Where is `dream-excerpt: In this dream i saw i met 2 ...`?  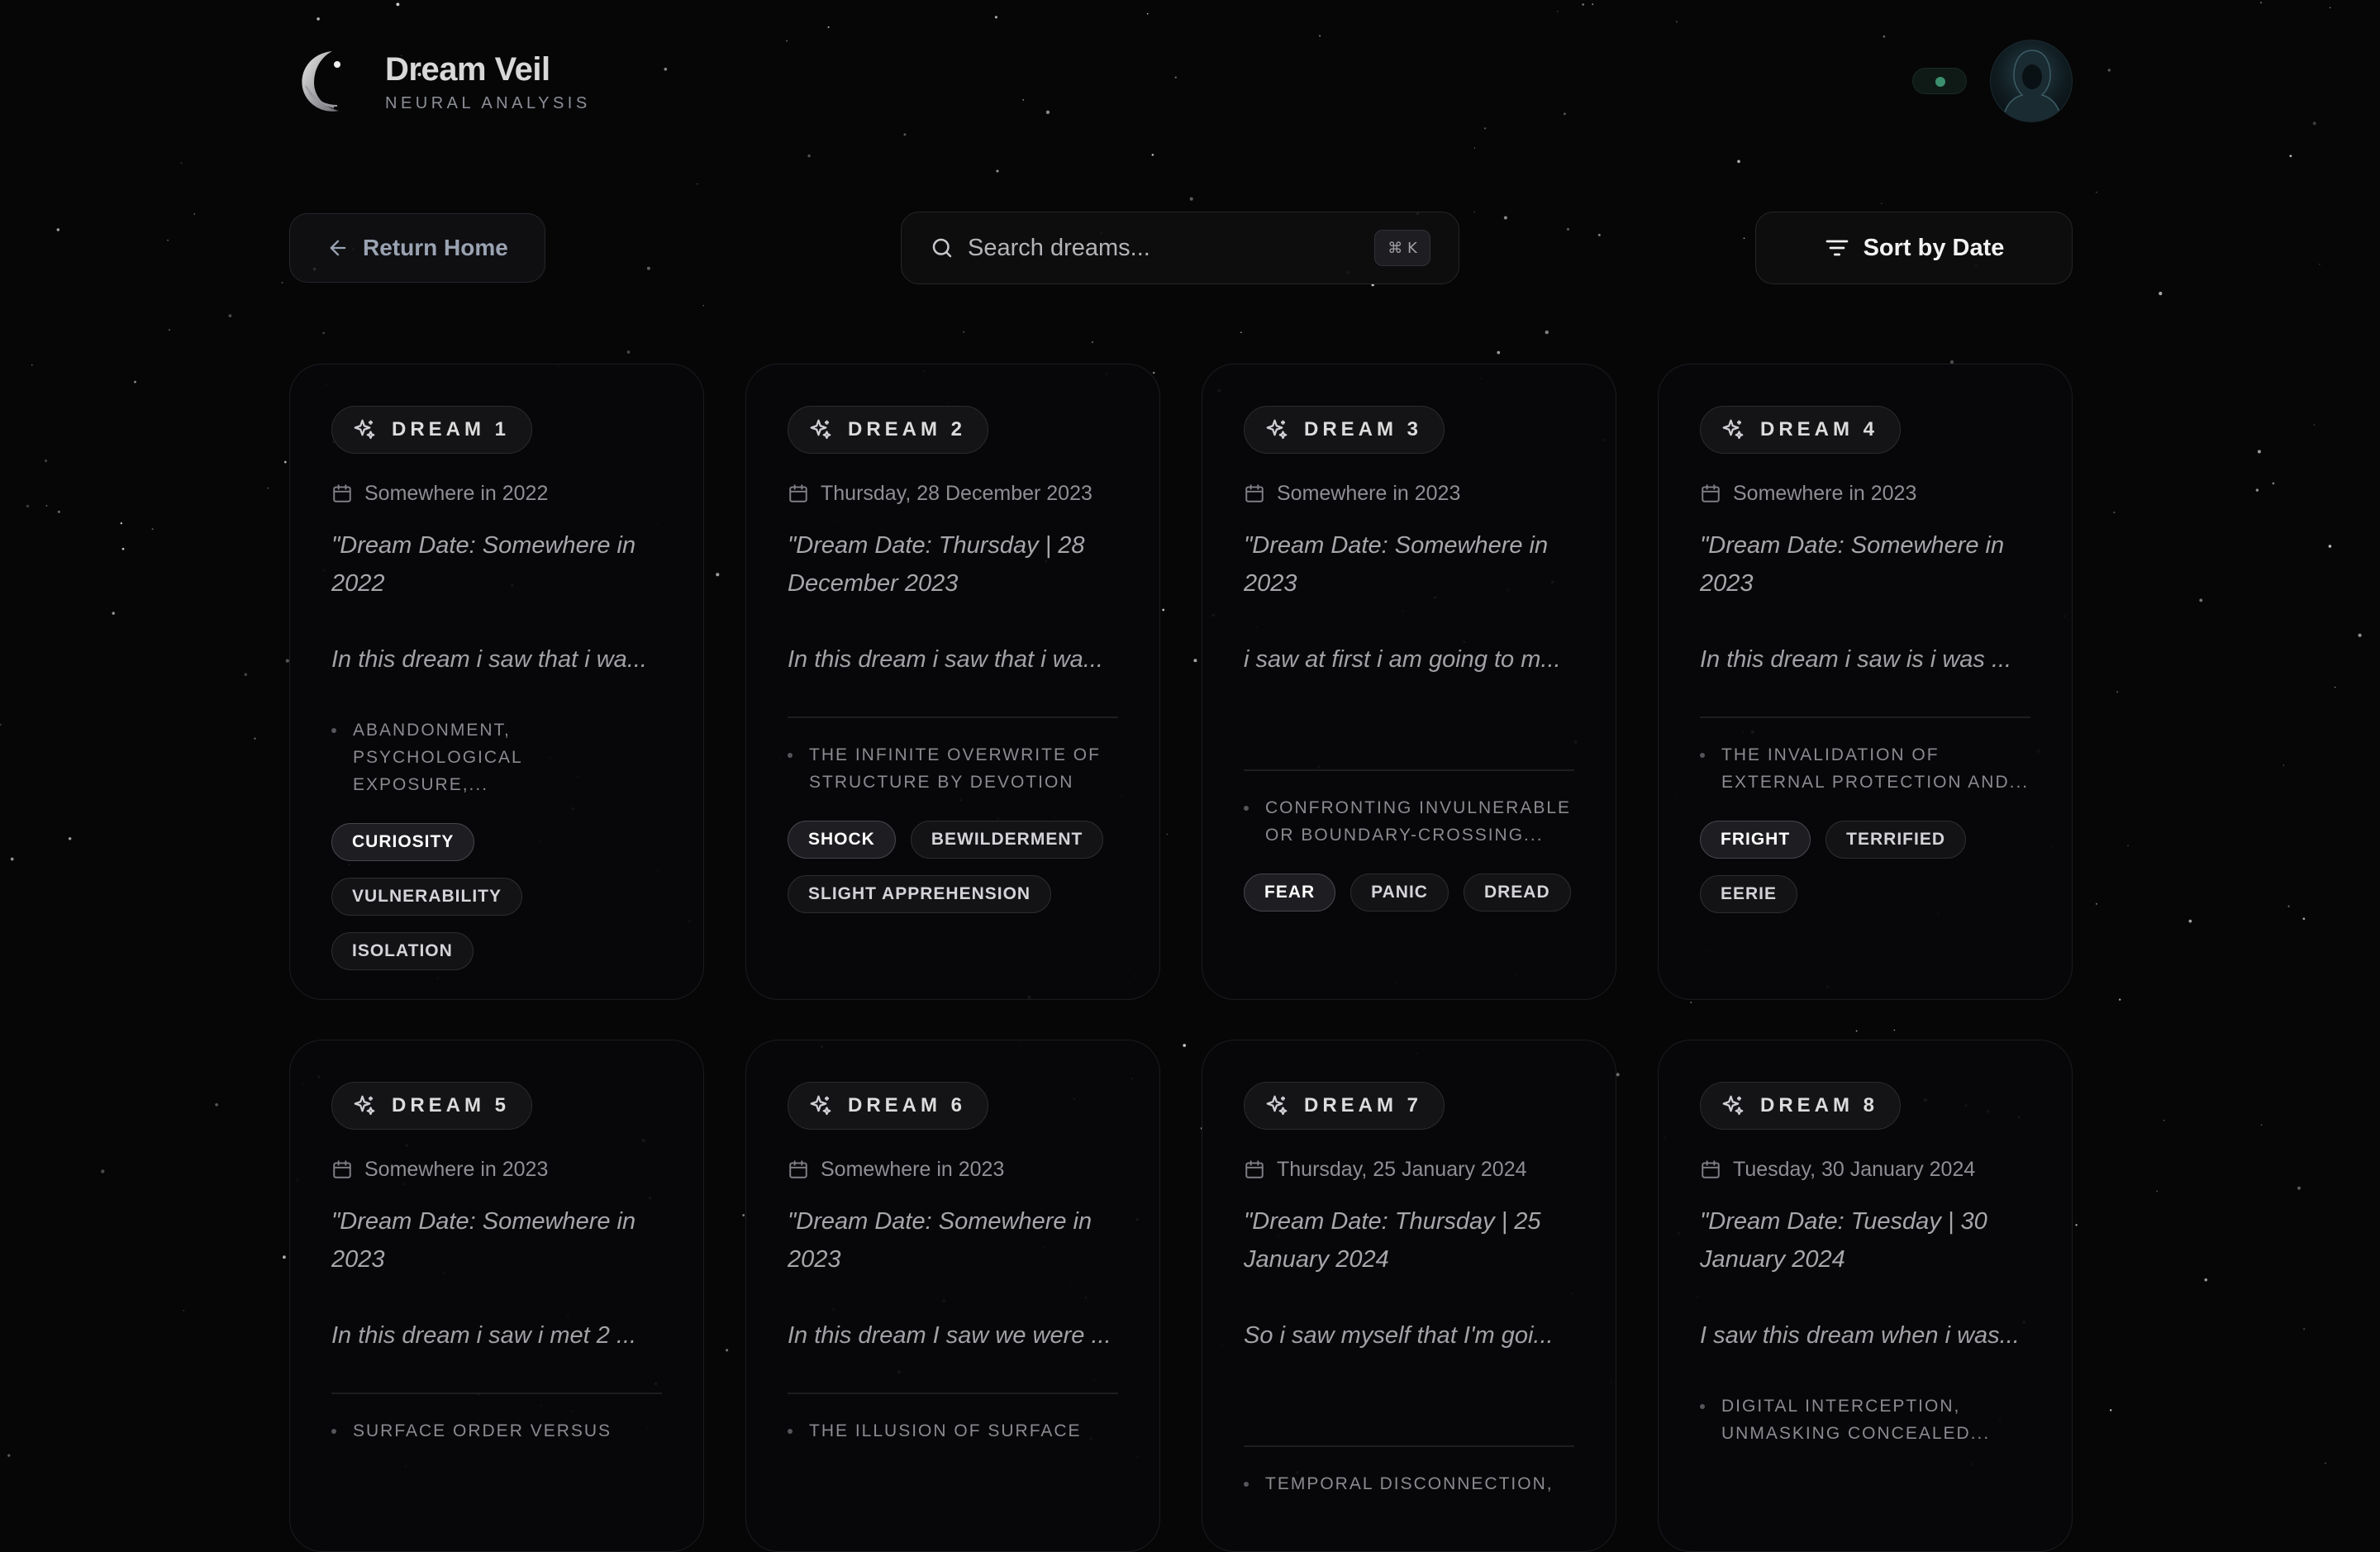 dream-excerpt: In this dream i saw i met 2 ... is located at coordinates (484, 1335).